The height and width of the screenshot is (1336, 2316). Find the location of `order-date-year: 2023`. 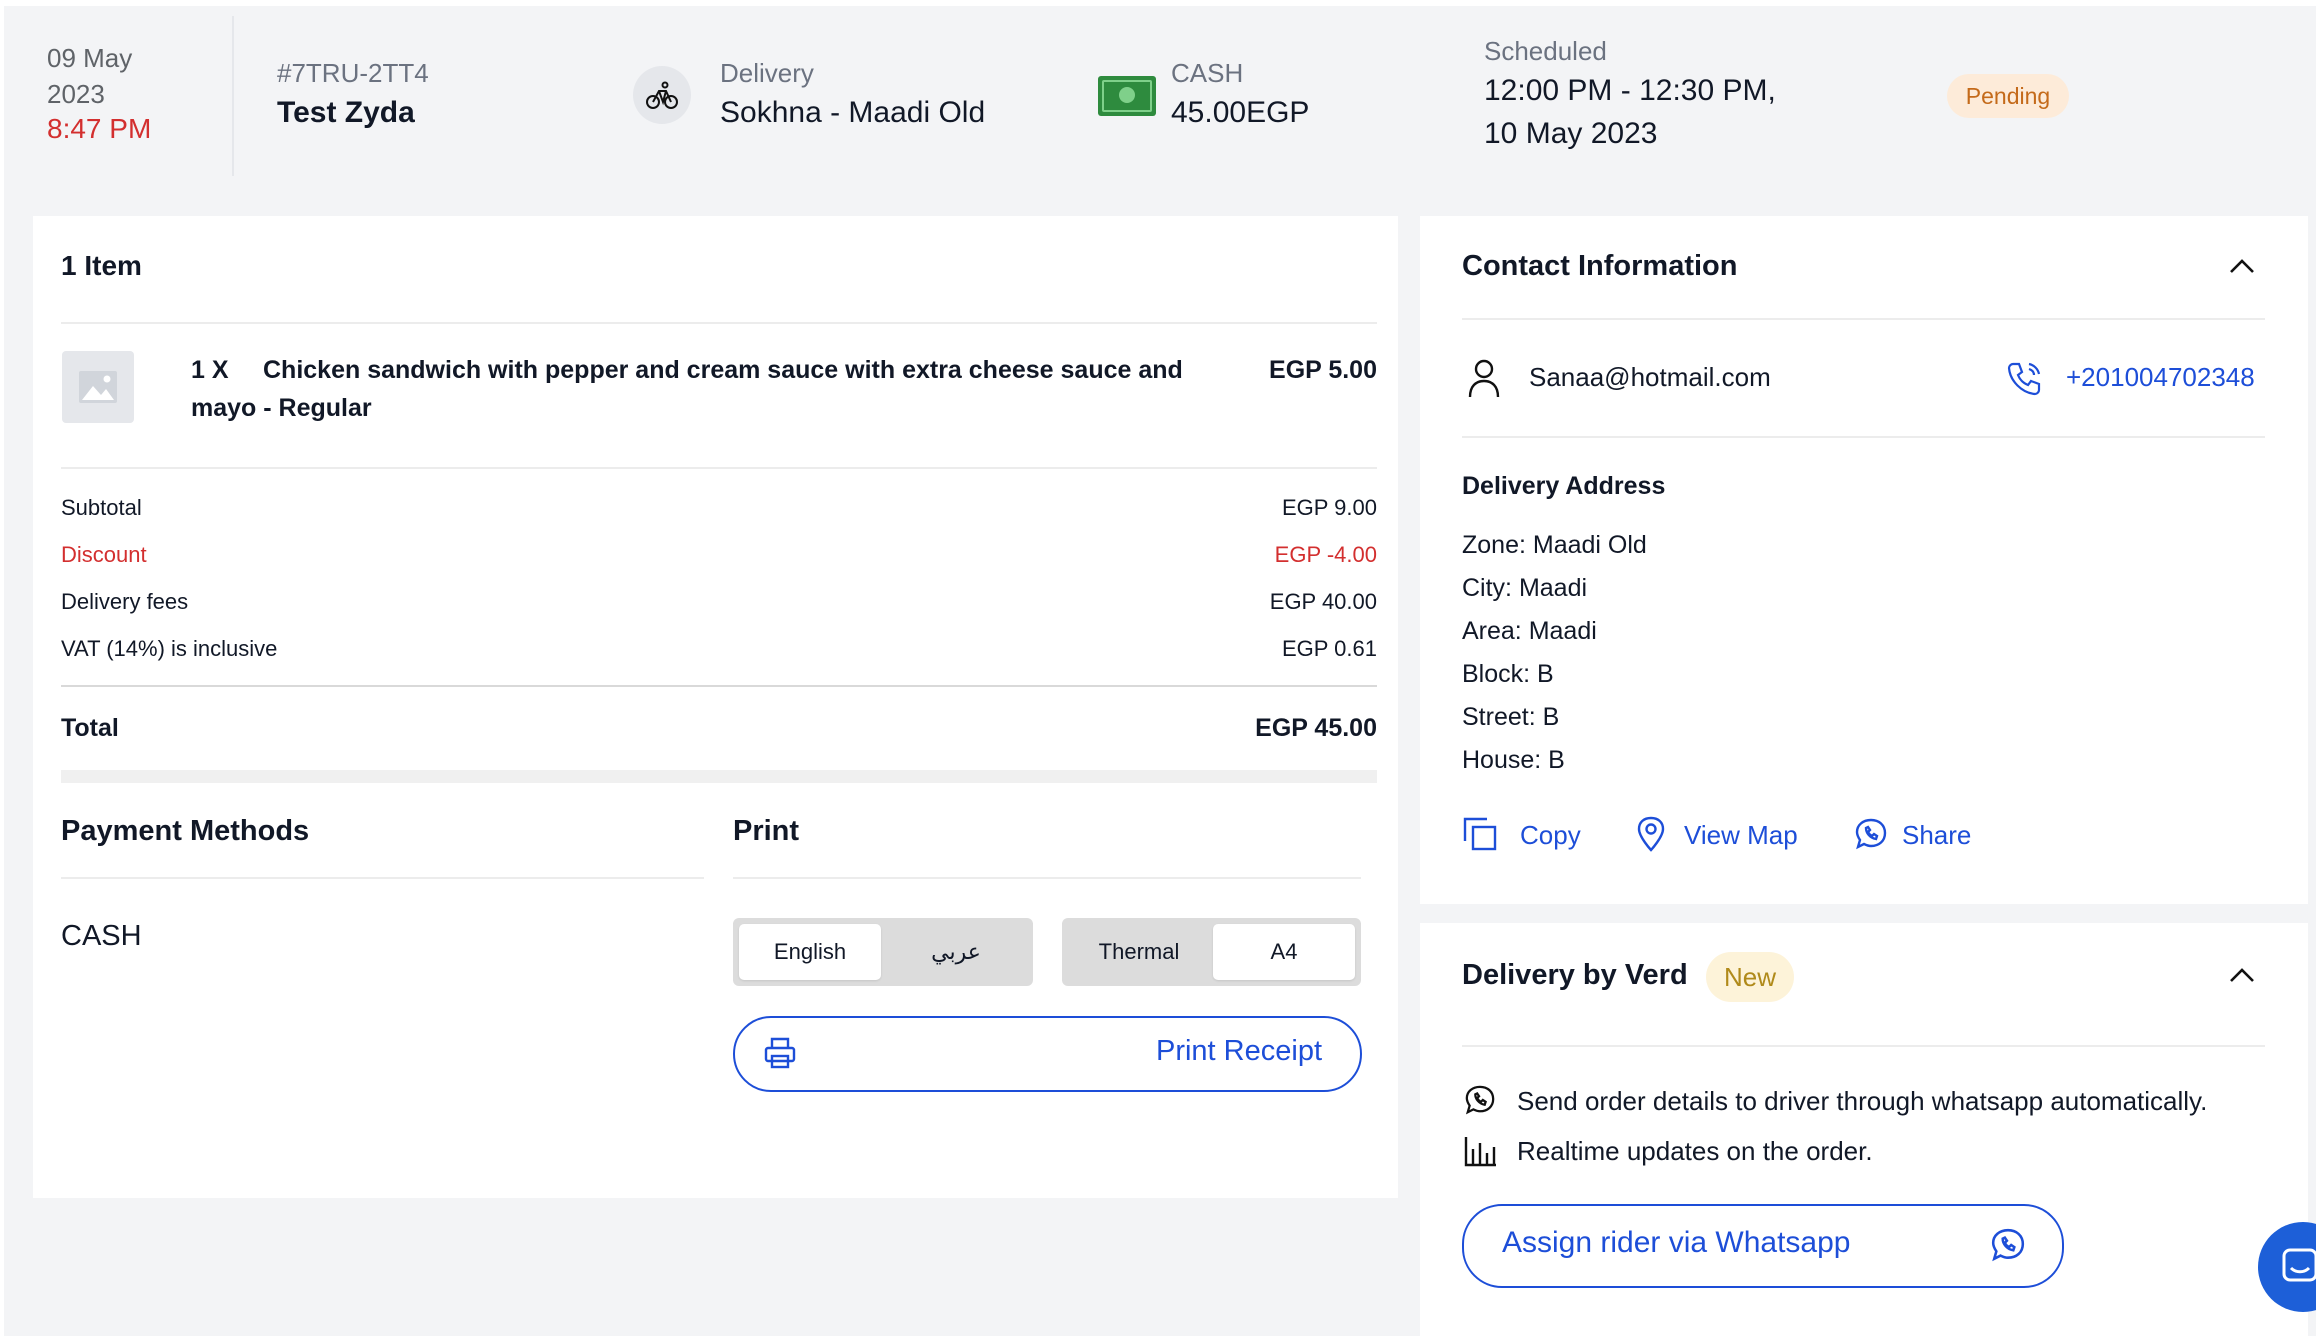

order-date-year: 2023 is located at coordinates (76, 94).